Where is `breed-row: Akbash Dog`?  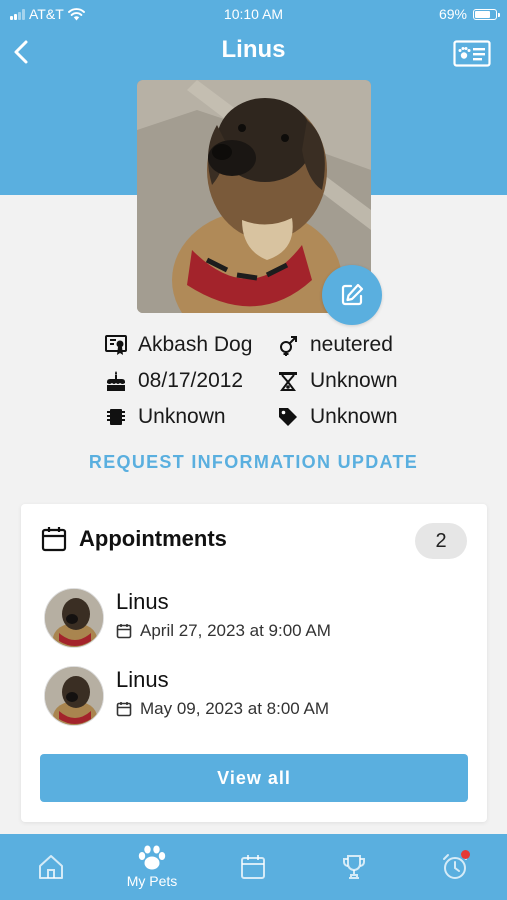
breed-row: Akbash Dog is located at coordinates (178, 345).